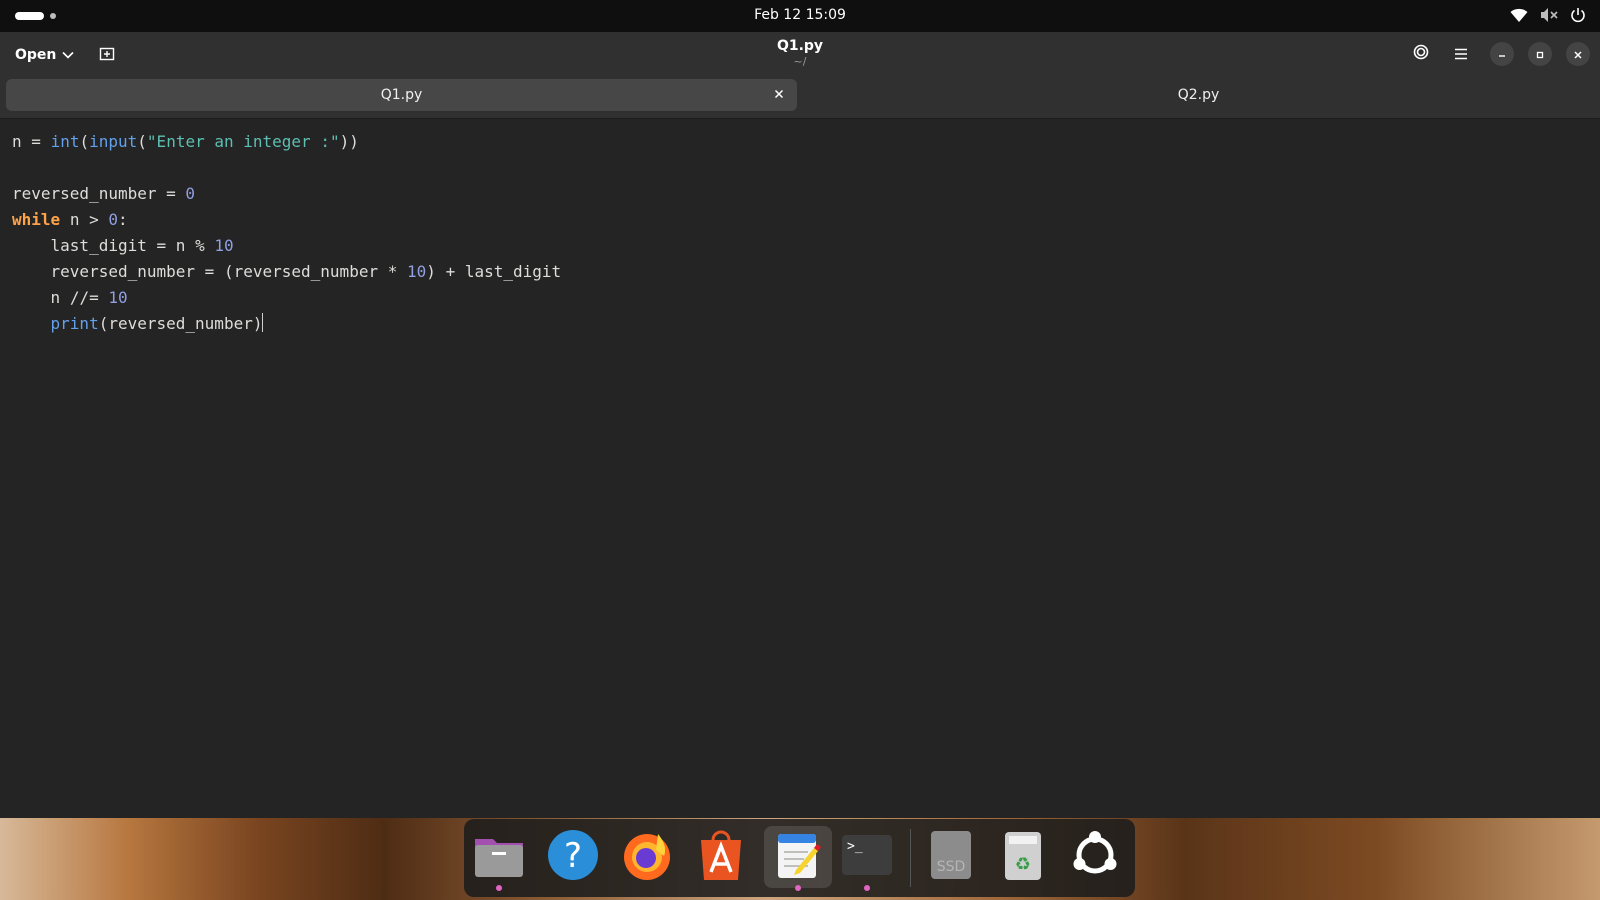 This screenshot has width=1600, height=900. I want to click on power-icon, so click(1578, 15).